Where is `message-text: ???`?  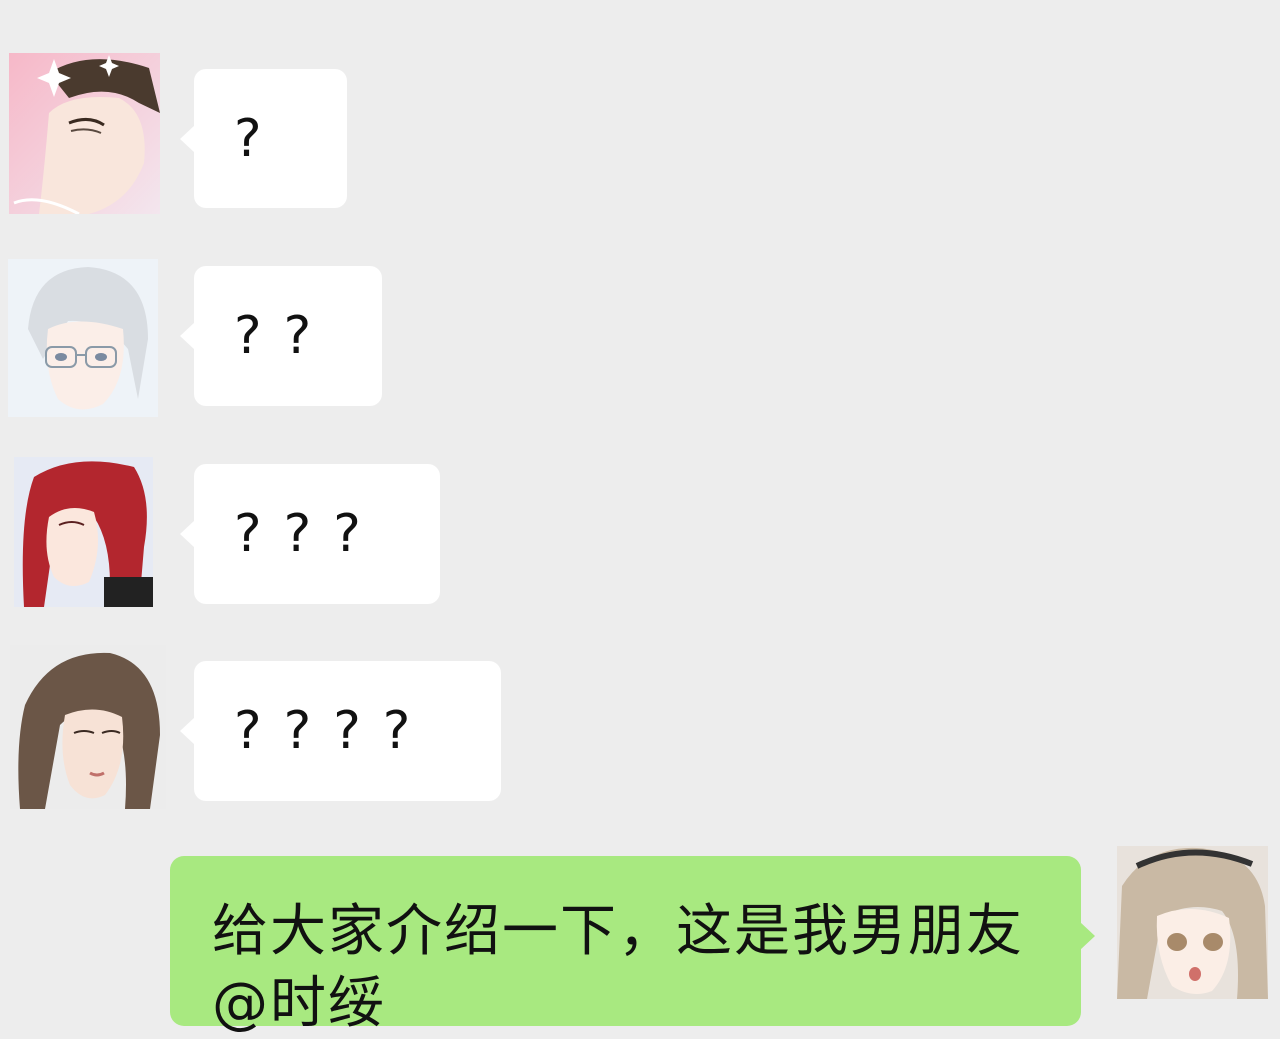
message-text: ??? is located at coordinates (308, 534).